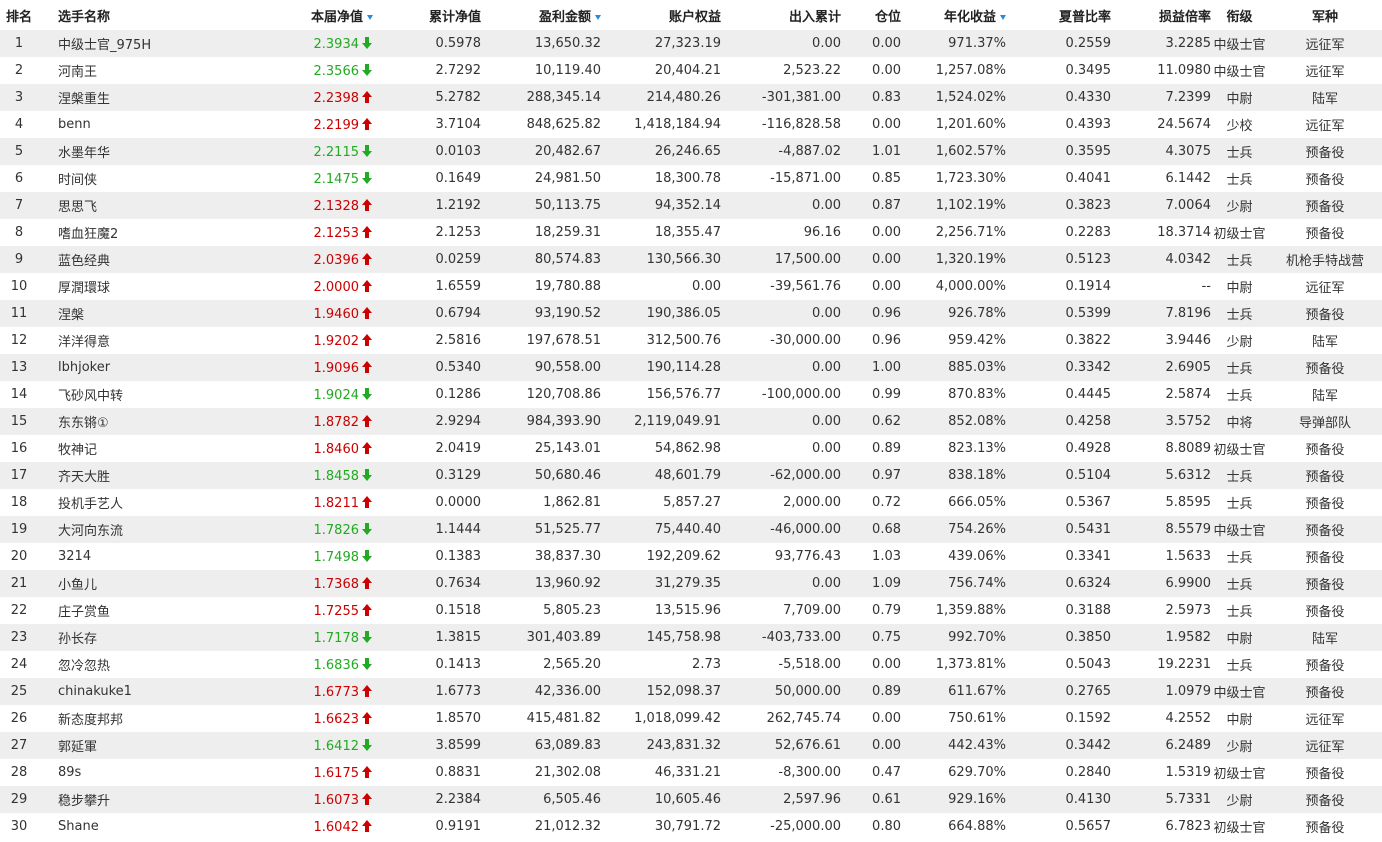 The image size is (1382, 842). What do you see at coordinates (871, 15) in the screenshot?
I see `header-position: 仓位` at bounding box center [871, 15].